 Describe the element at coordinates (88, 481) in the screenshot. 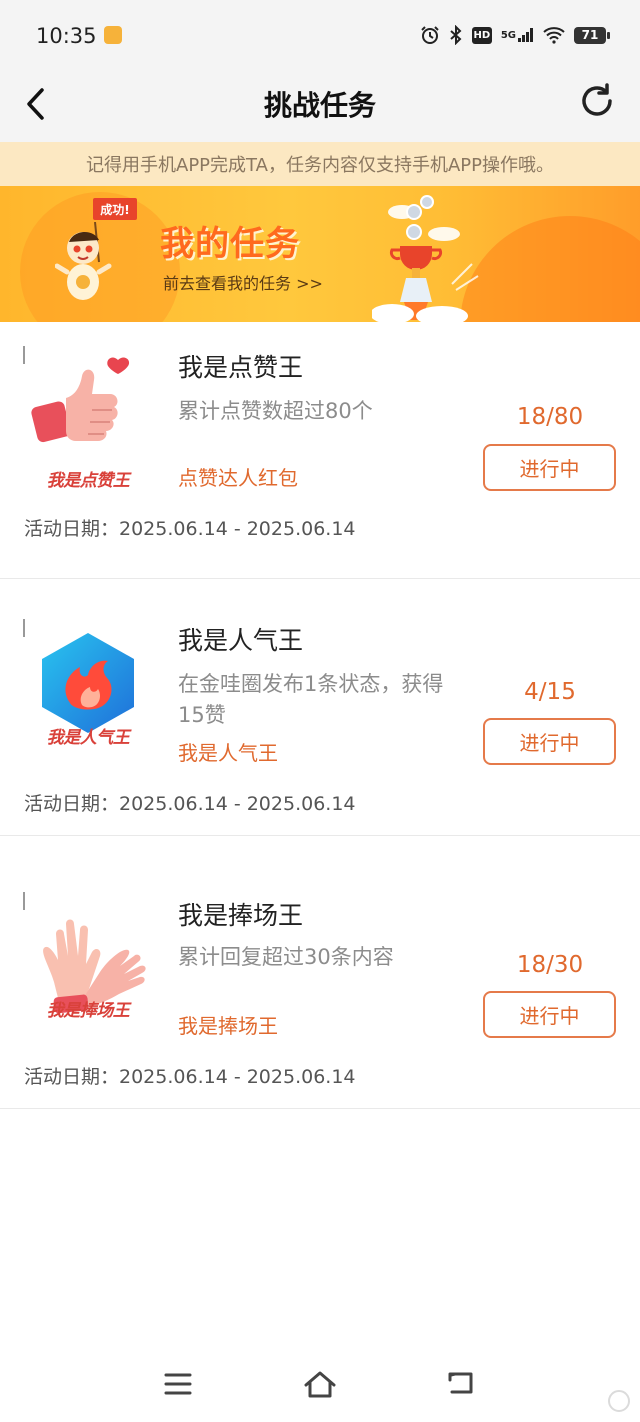

I see `task-icon-caption: 我是点赞王` at that location.